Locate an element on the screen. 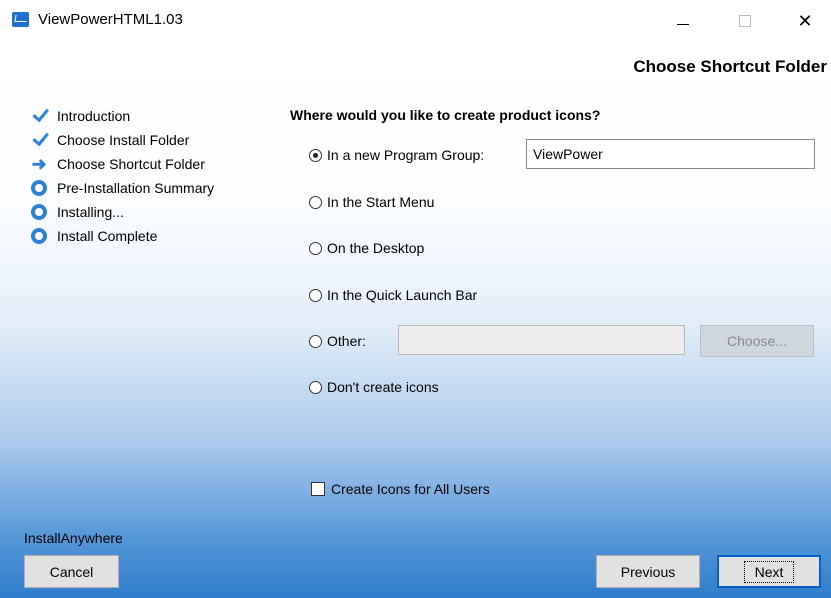 The width and height of the screenshot is (831, 598). option-new-program-group: In a new Program Group: is located at coordinates (396, 155).